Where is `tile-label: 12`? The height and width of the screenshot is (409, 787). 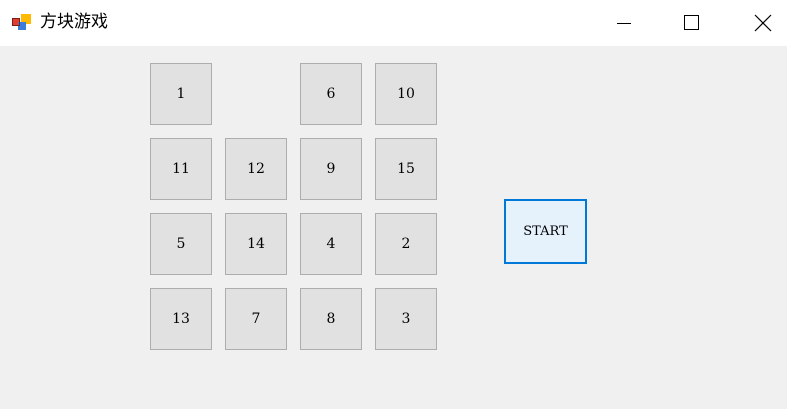 tile-label: 12 is located at coordinates (256, 169).